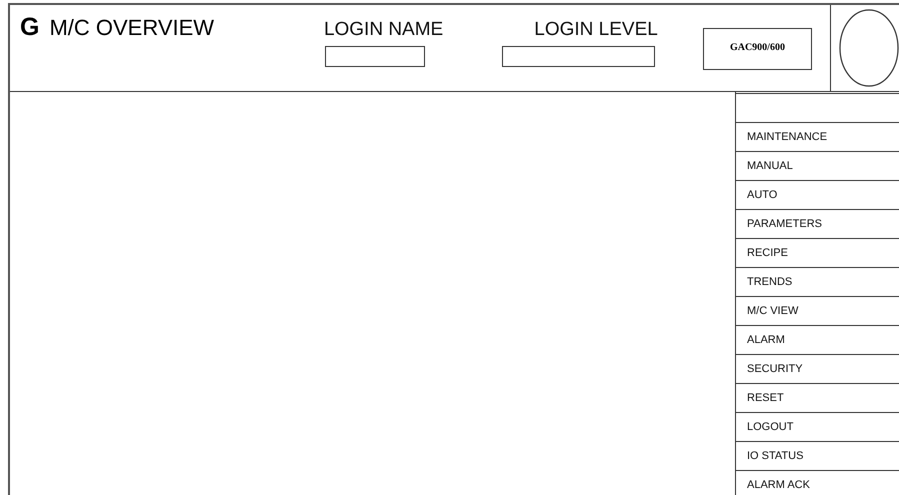 The width and height of the screenshot is (899, 495). I want to click on screen-title: M/C OVERVIEW, so click(131, 28).